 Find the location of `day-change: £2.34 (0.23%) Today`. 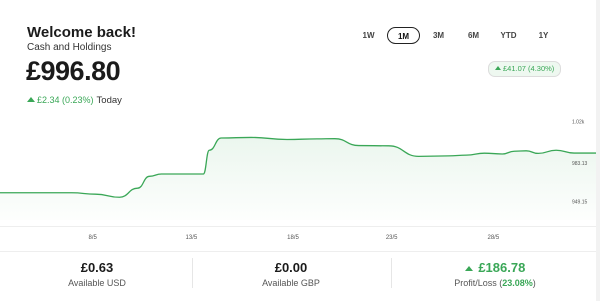

day-change: £2.34 (0.23%) Today is located at coordinates (74, 100).